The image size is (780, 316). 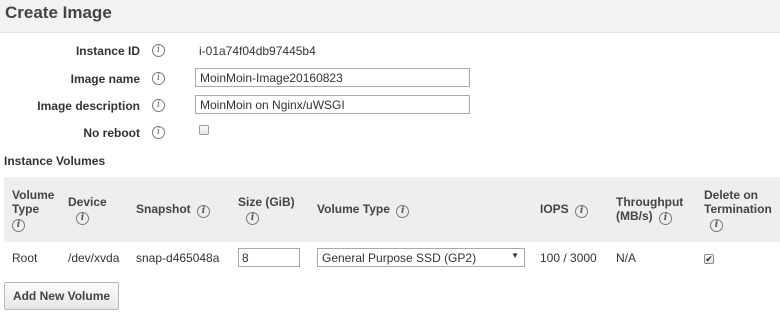 I want to click on col-volume-type-line1: Volume, so click(x=33, y=194).